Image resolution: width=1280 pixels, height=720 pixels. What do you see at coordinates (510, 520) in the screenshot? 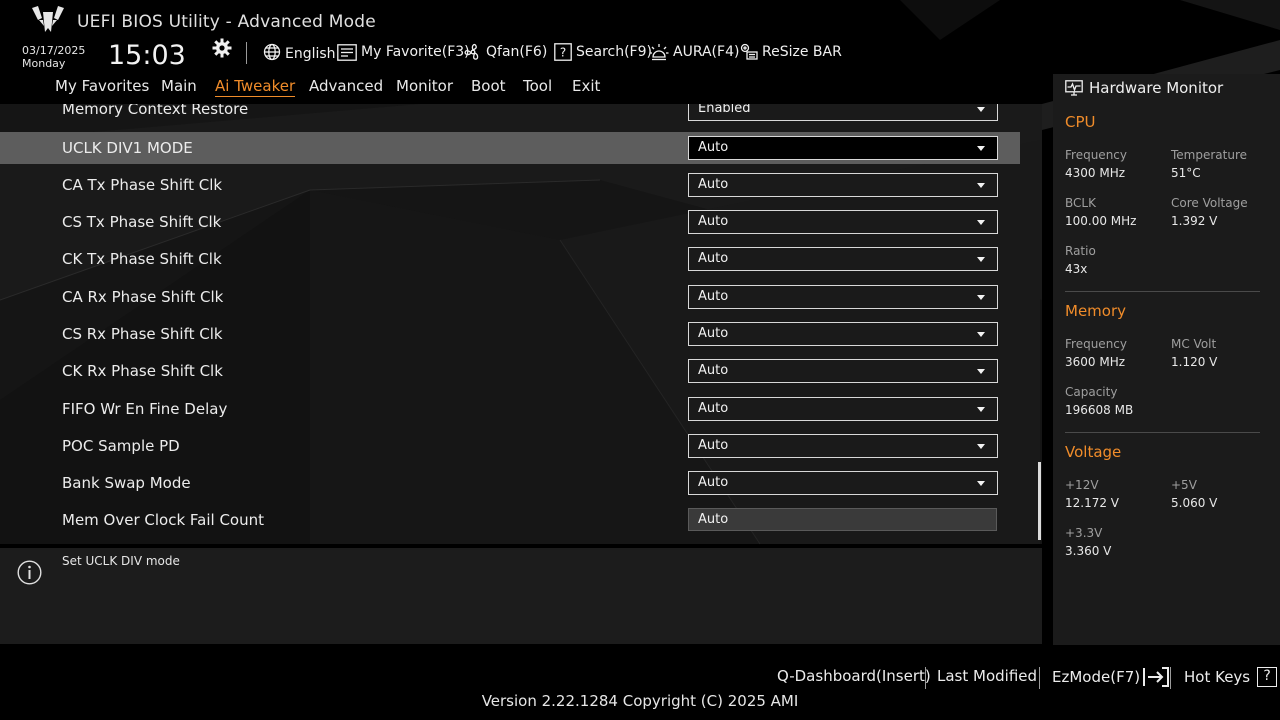
I see `setting-row-mem-over-clock-fail-count: Mem Over Clock Fail Count Auto` at bounding box center [510, 520].